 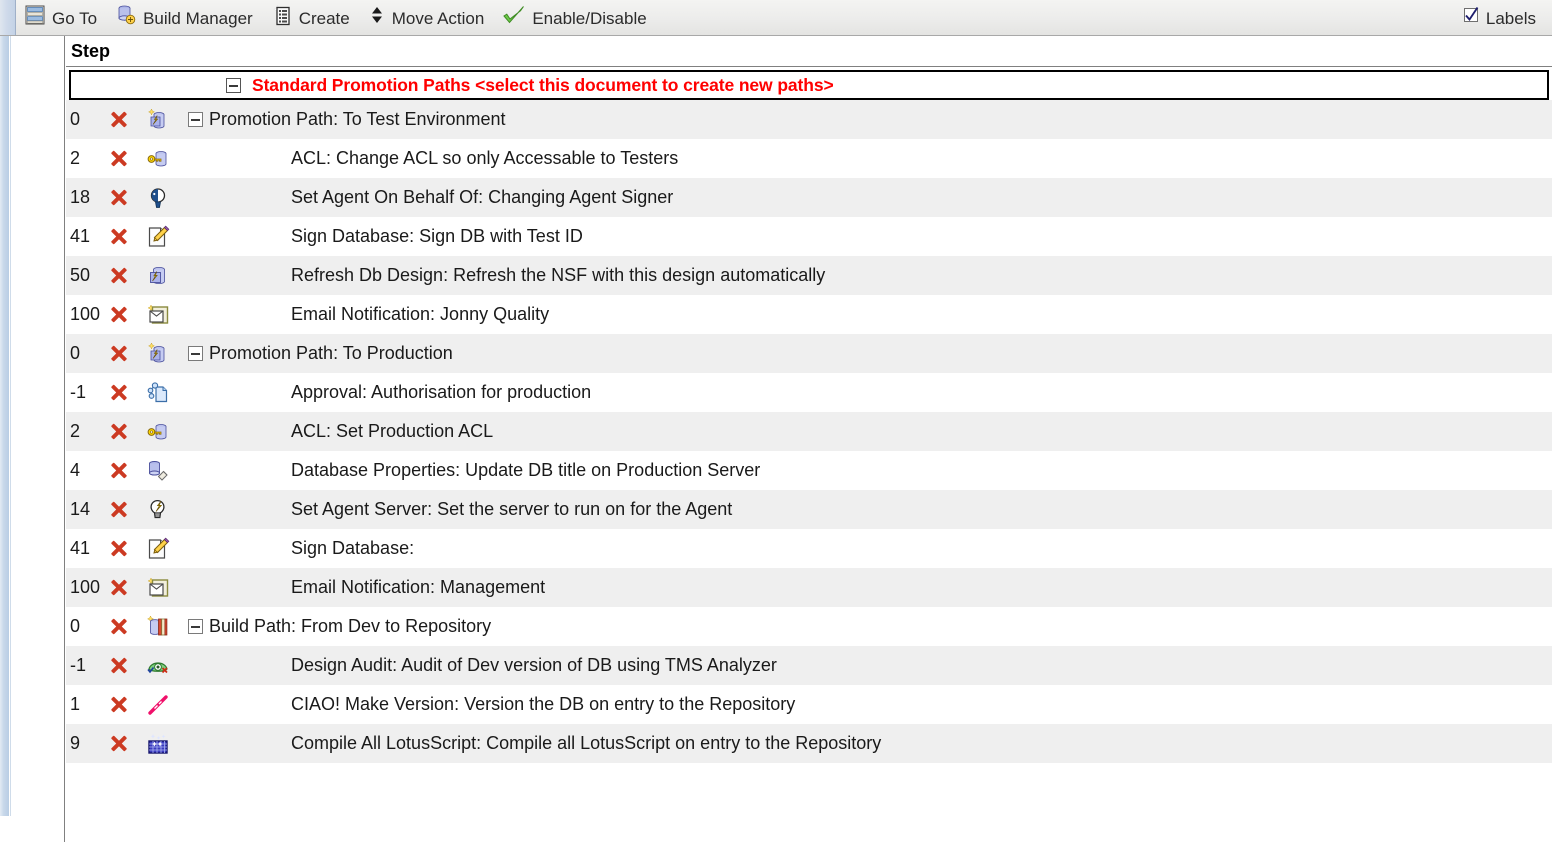 What do you see at coordinates (61, 18) in the screenshot?
I see `toolbar-button-go-to: Go To` at bounding box center [61, 18].